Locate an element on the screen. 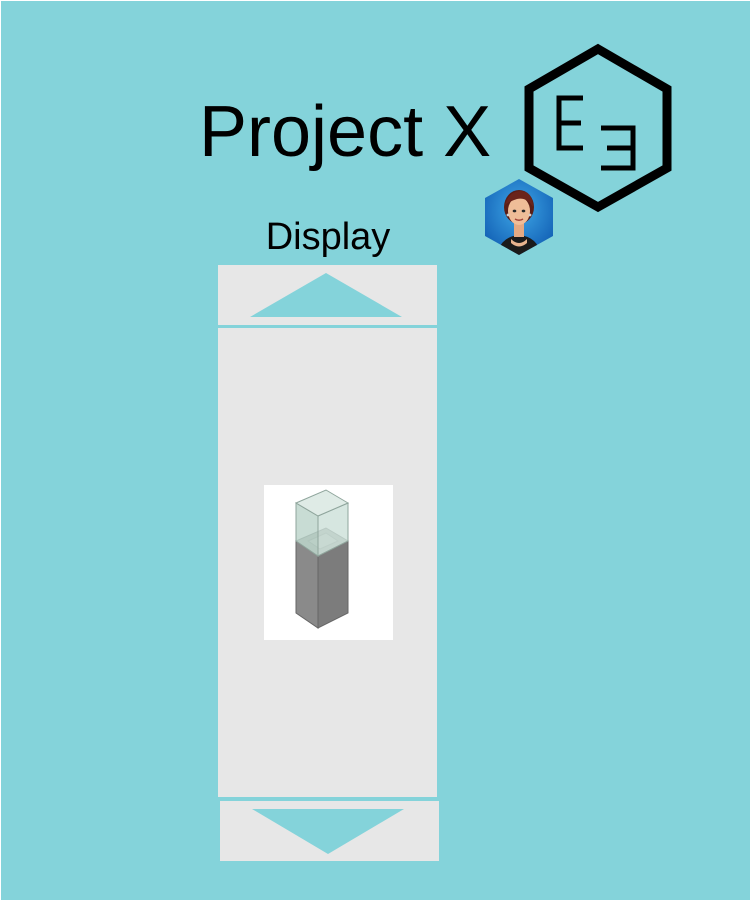 This screenshot has height=902, width=751. triangle-up-icon is located at coordinates (326, 295).